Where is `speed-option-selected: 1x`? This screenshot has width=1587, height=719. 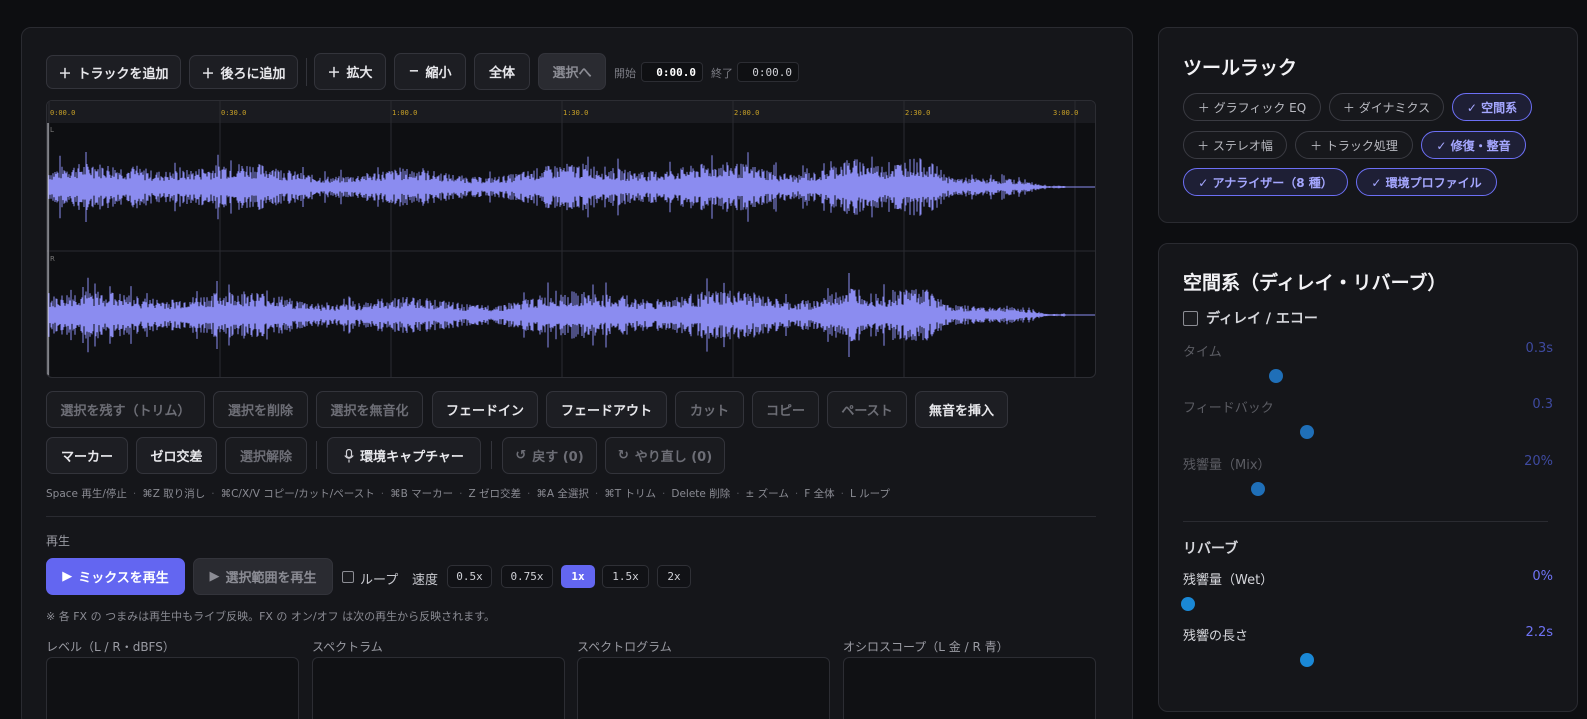 speed-option-selected: 1x is located at coordinates (578, 576).